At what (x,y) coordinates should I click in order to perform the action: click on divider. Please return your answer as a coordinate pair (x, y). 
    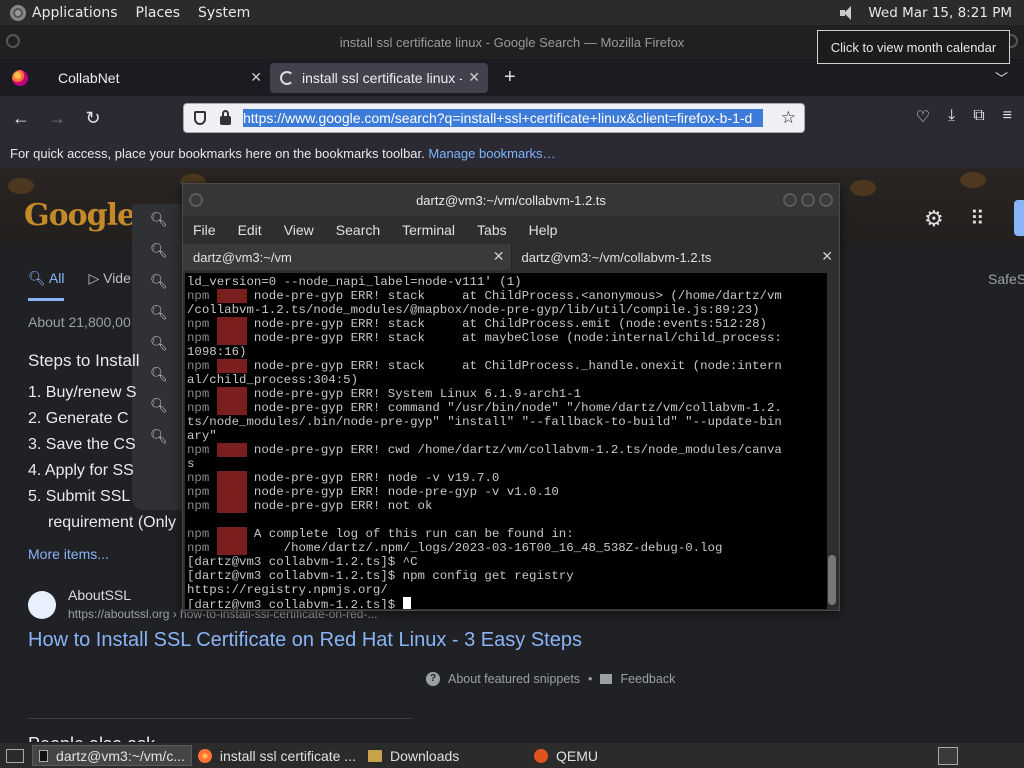
    Looking at the image, I should click on (220, 718).